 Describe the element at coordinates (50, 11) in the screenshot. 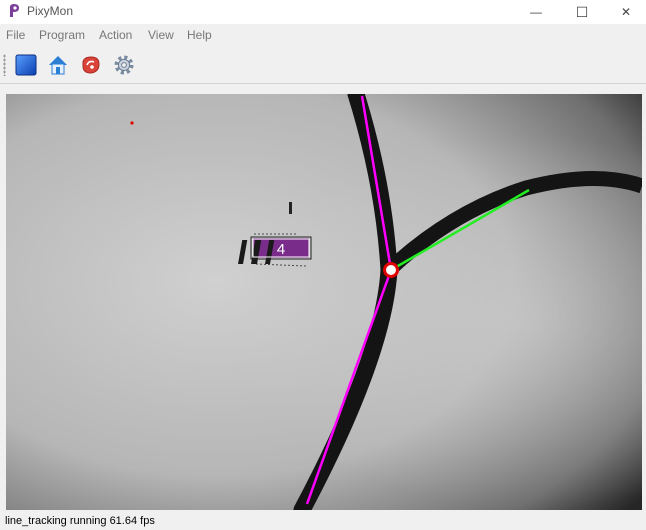

I see `window-title: PixyMon` at that location.